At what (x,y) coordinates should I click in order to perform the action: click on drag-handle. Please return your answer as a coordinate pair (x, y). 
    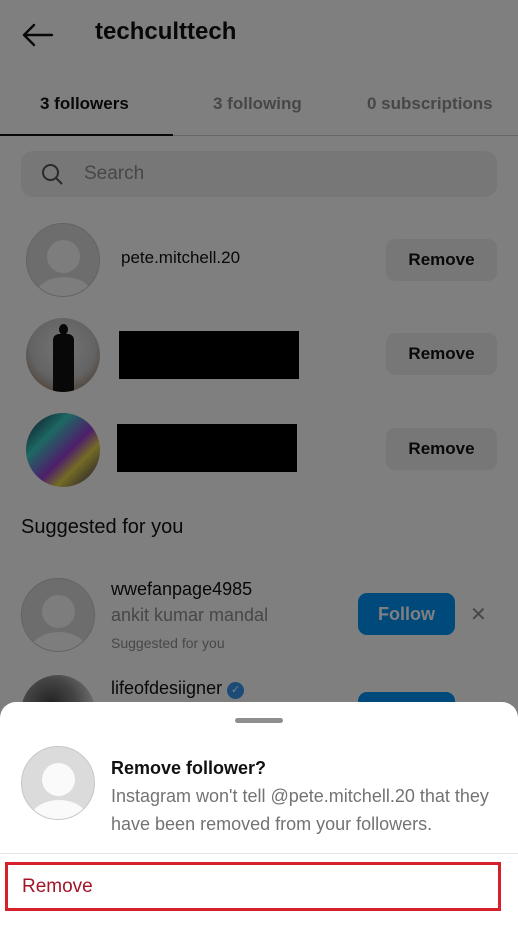
    Looking at the image, I should click on (259, 720).